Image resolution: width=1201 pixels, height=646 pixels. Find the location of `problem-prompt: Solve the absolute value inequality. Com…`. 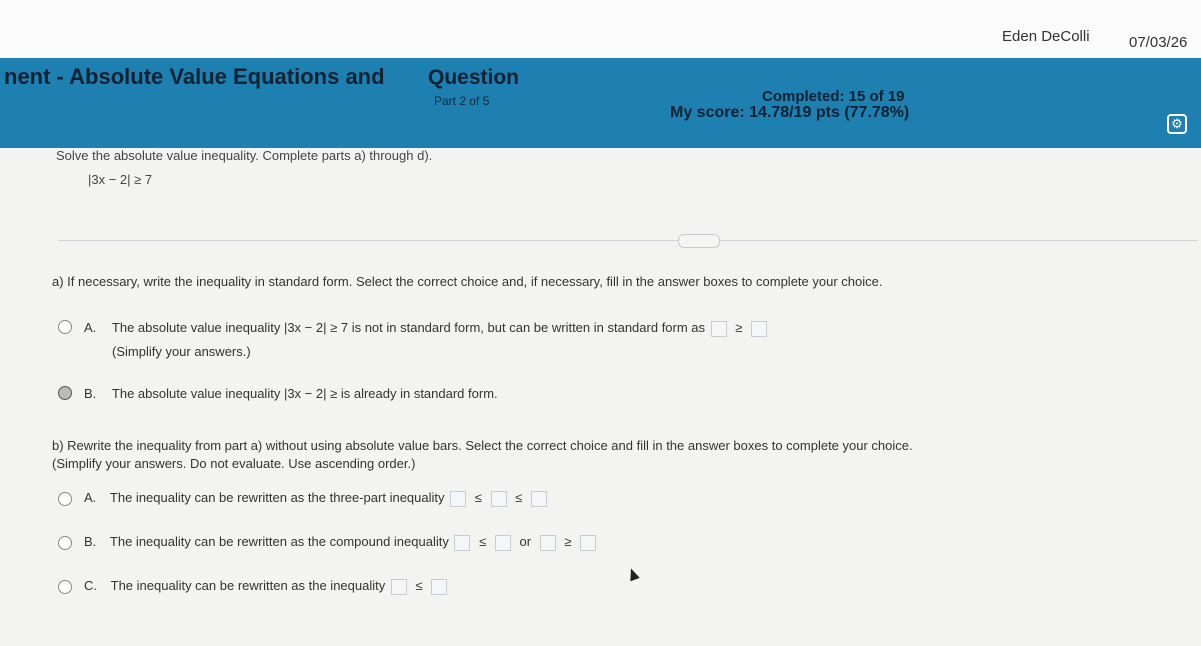

problem-prompt: Solve the absolute value inequality. Com… is located at coordinates (244, 155).